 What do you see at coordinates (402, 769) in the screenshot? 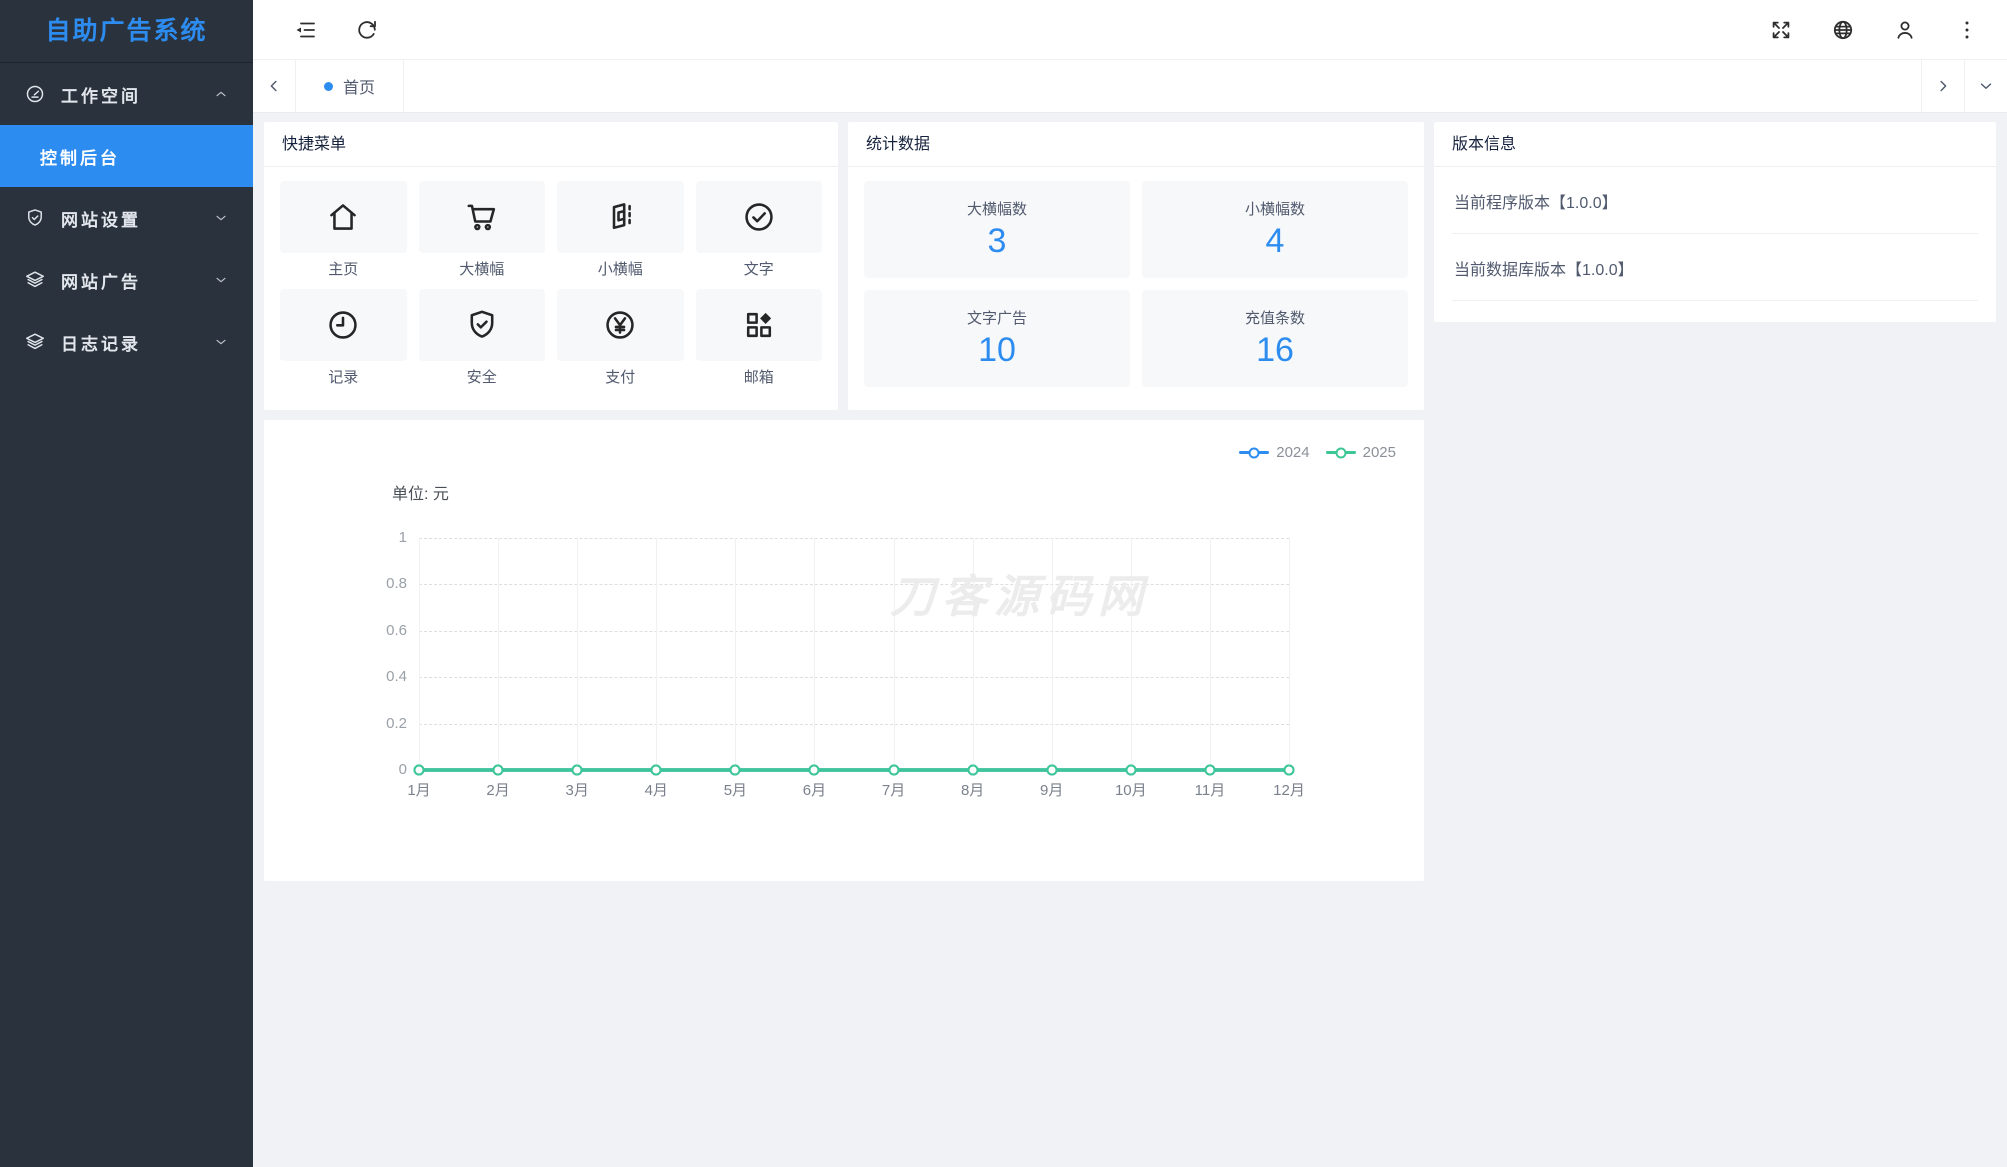
I see `y-axis-tick-label: 0` at bounding box center [402, 769].